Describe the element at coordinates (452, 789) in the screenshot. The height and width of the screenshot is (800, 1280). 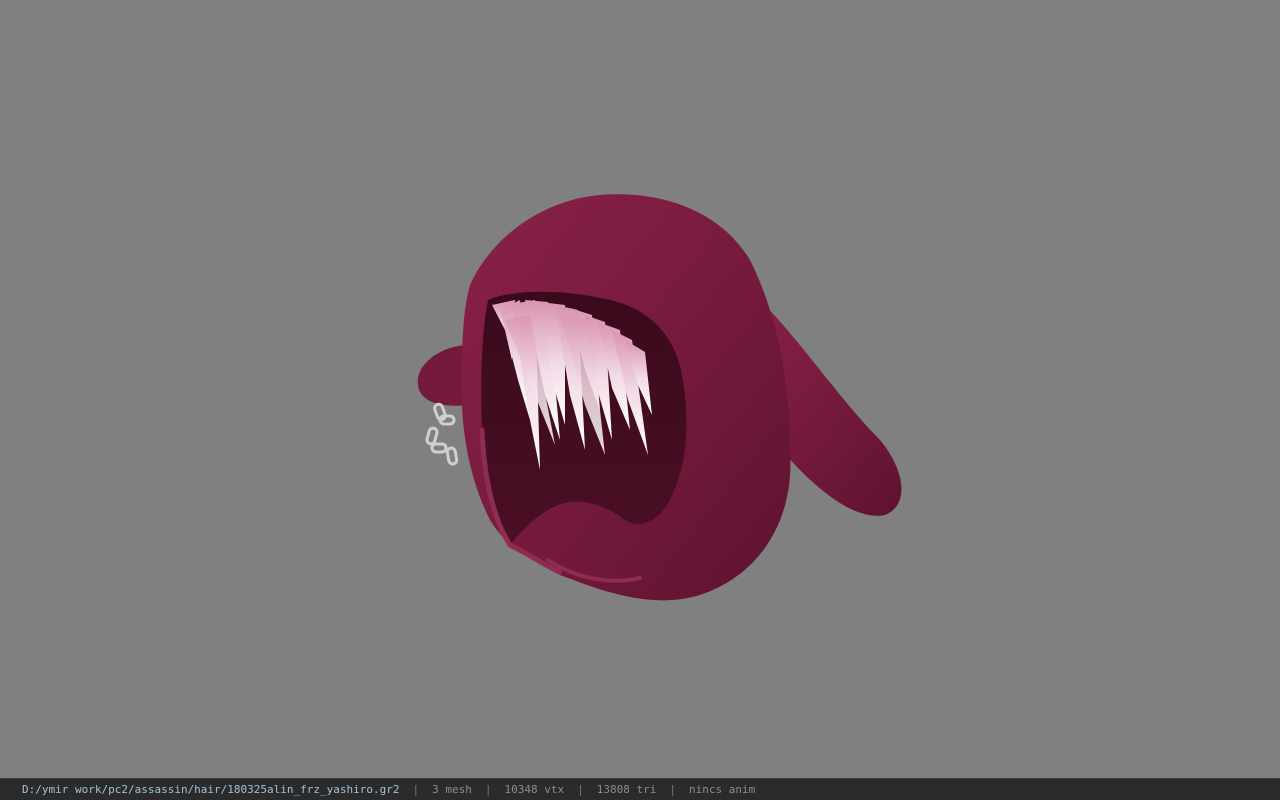
I see `mesh-count: 3 mesh` at that location.